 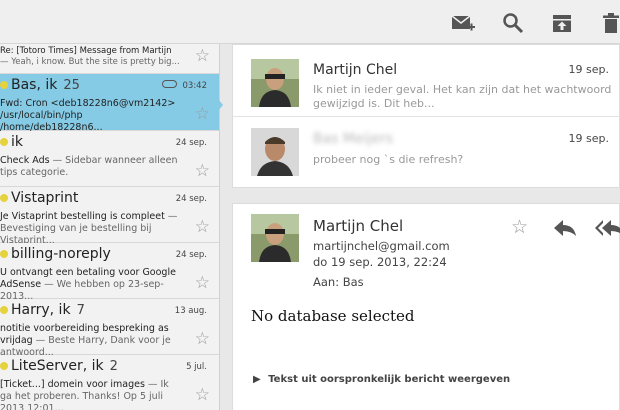 I want to click on search-icon, so click(x=513, y=23).